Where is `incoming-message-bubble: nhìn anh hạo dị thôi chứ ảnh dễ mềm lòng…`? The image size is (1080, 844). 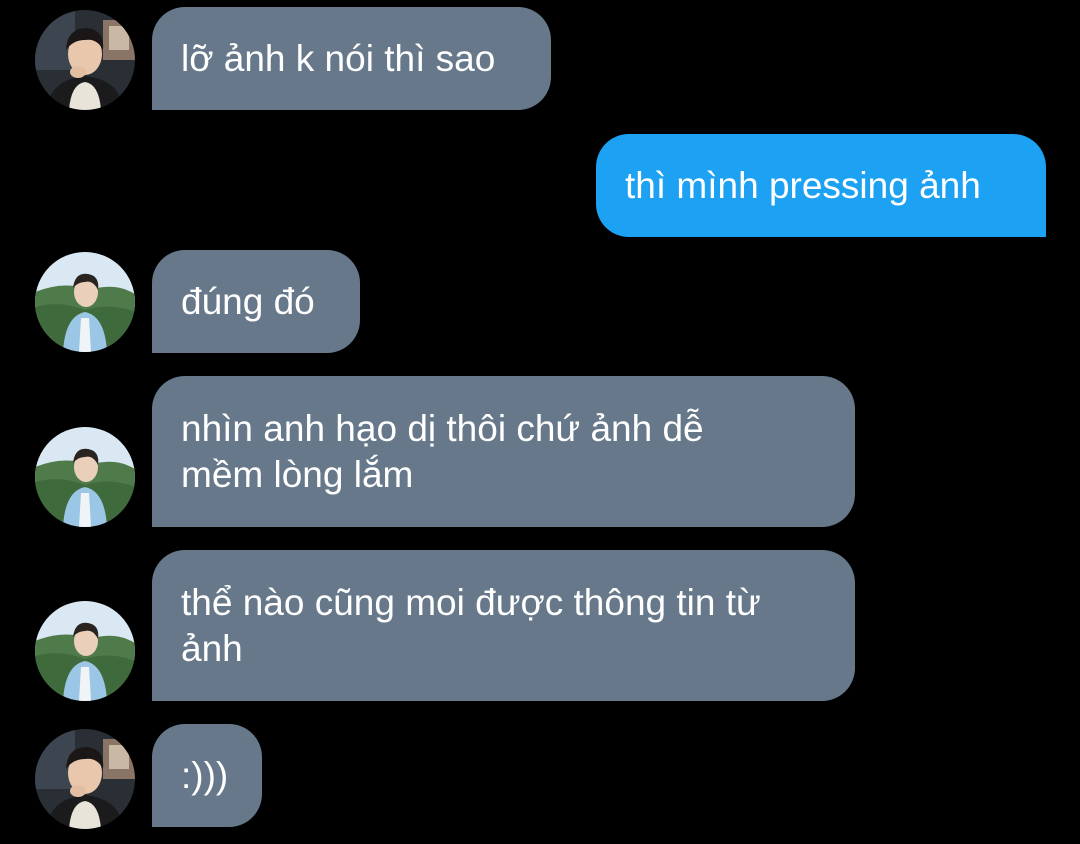 incoming-message-bubble: nhìn anh hạo dị thôi chứ ảnh dễ mềm lòng… is located at coordinates (503, 451).